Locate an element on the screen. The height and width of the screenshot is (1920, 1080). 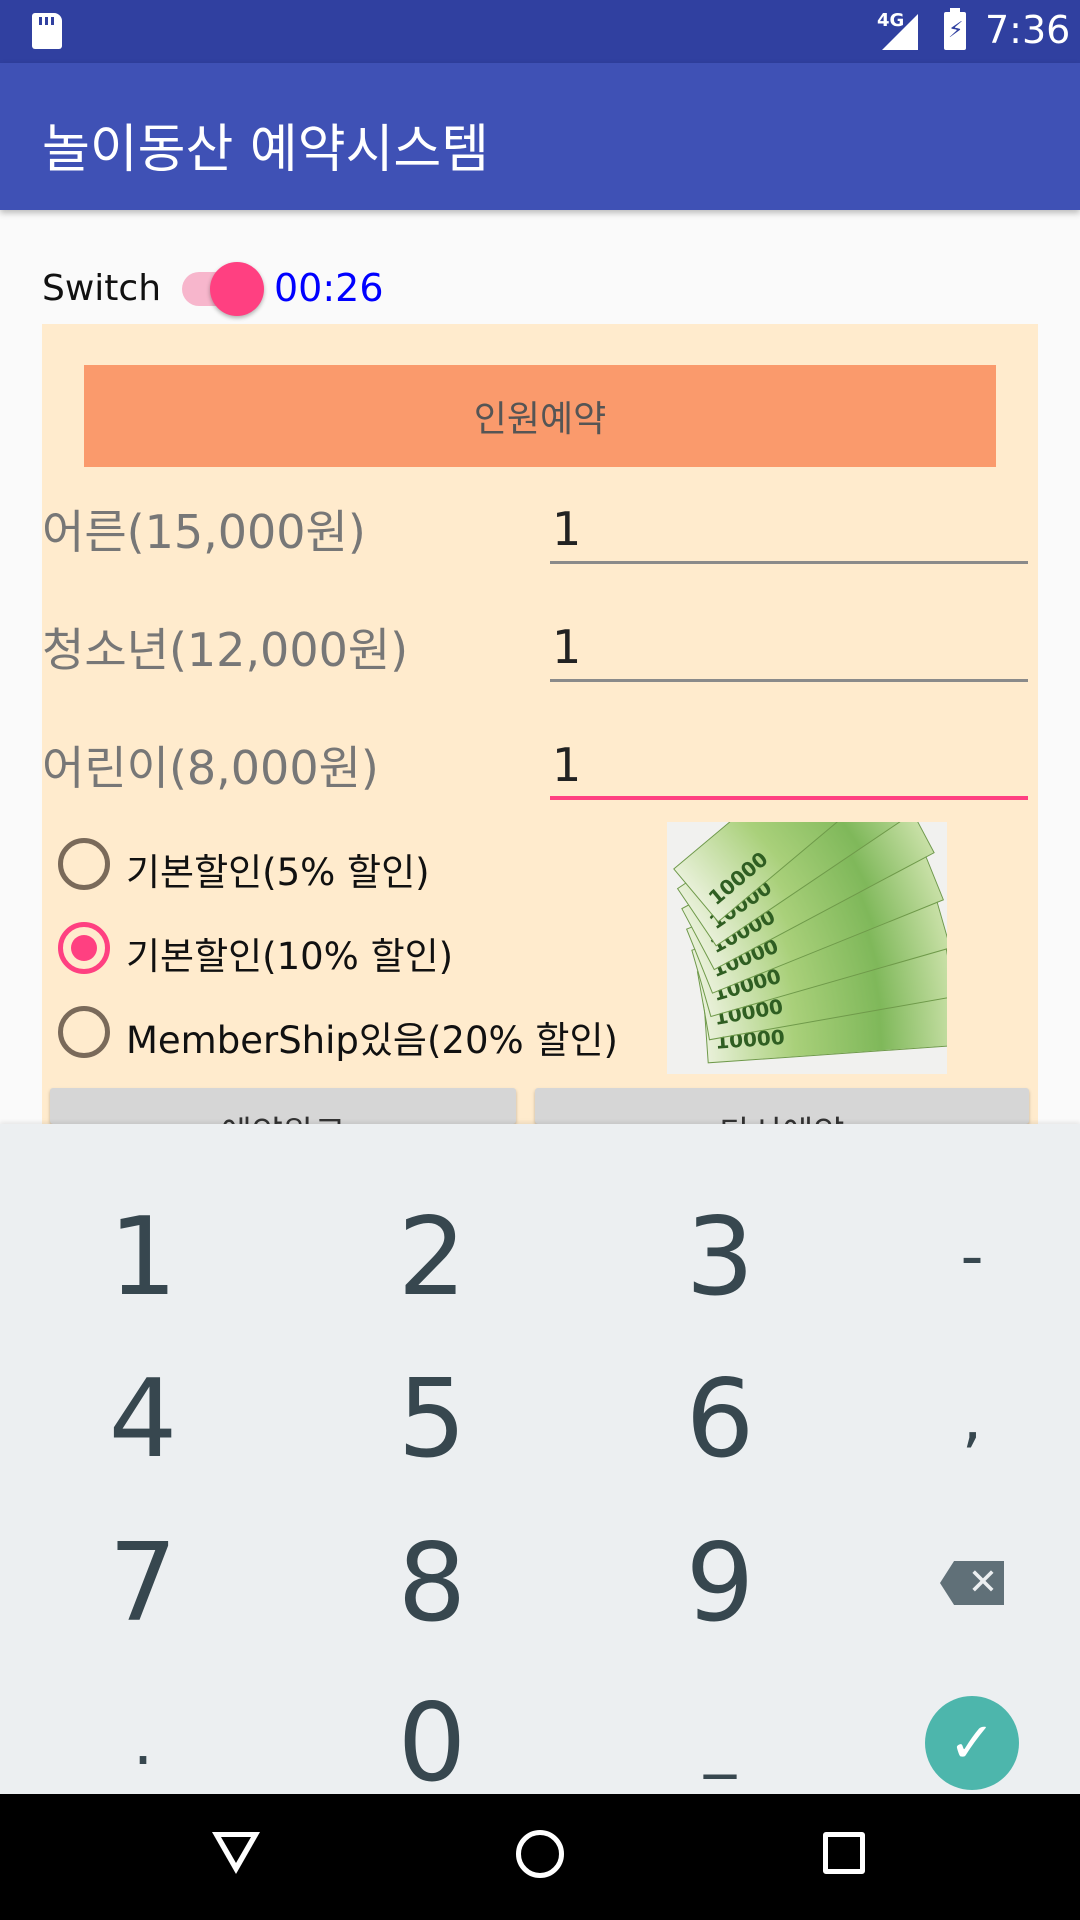
reserve-people-button: 인원예약 is located at coordinates (540, 416).